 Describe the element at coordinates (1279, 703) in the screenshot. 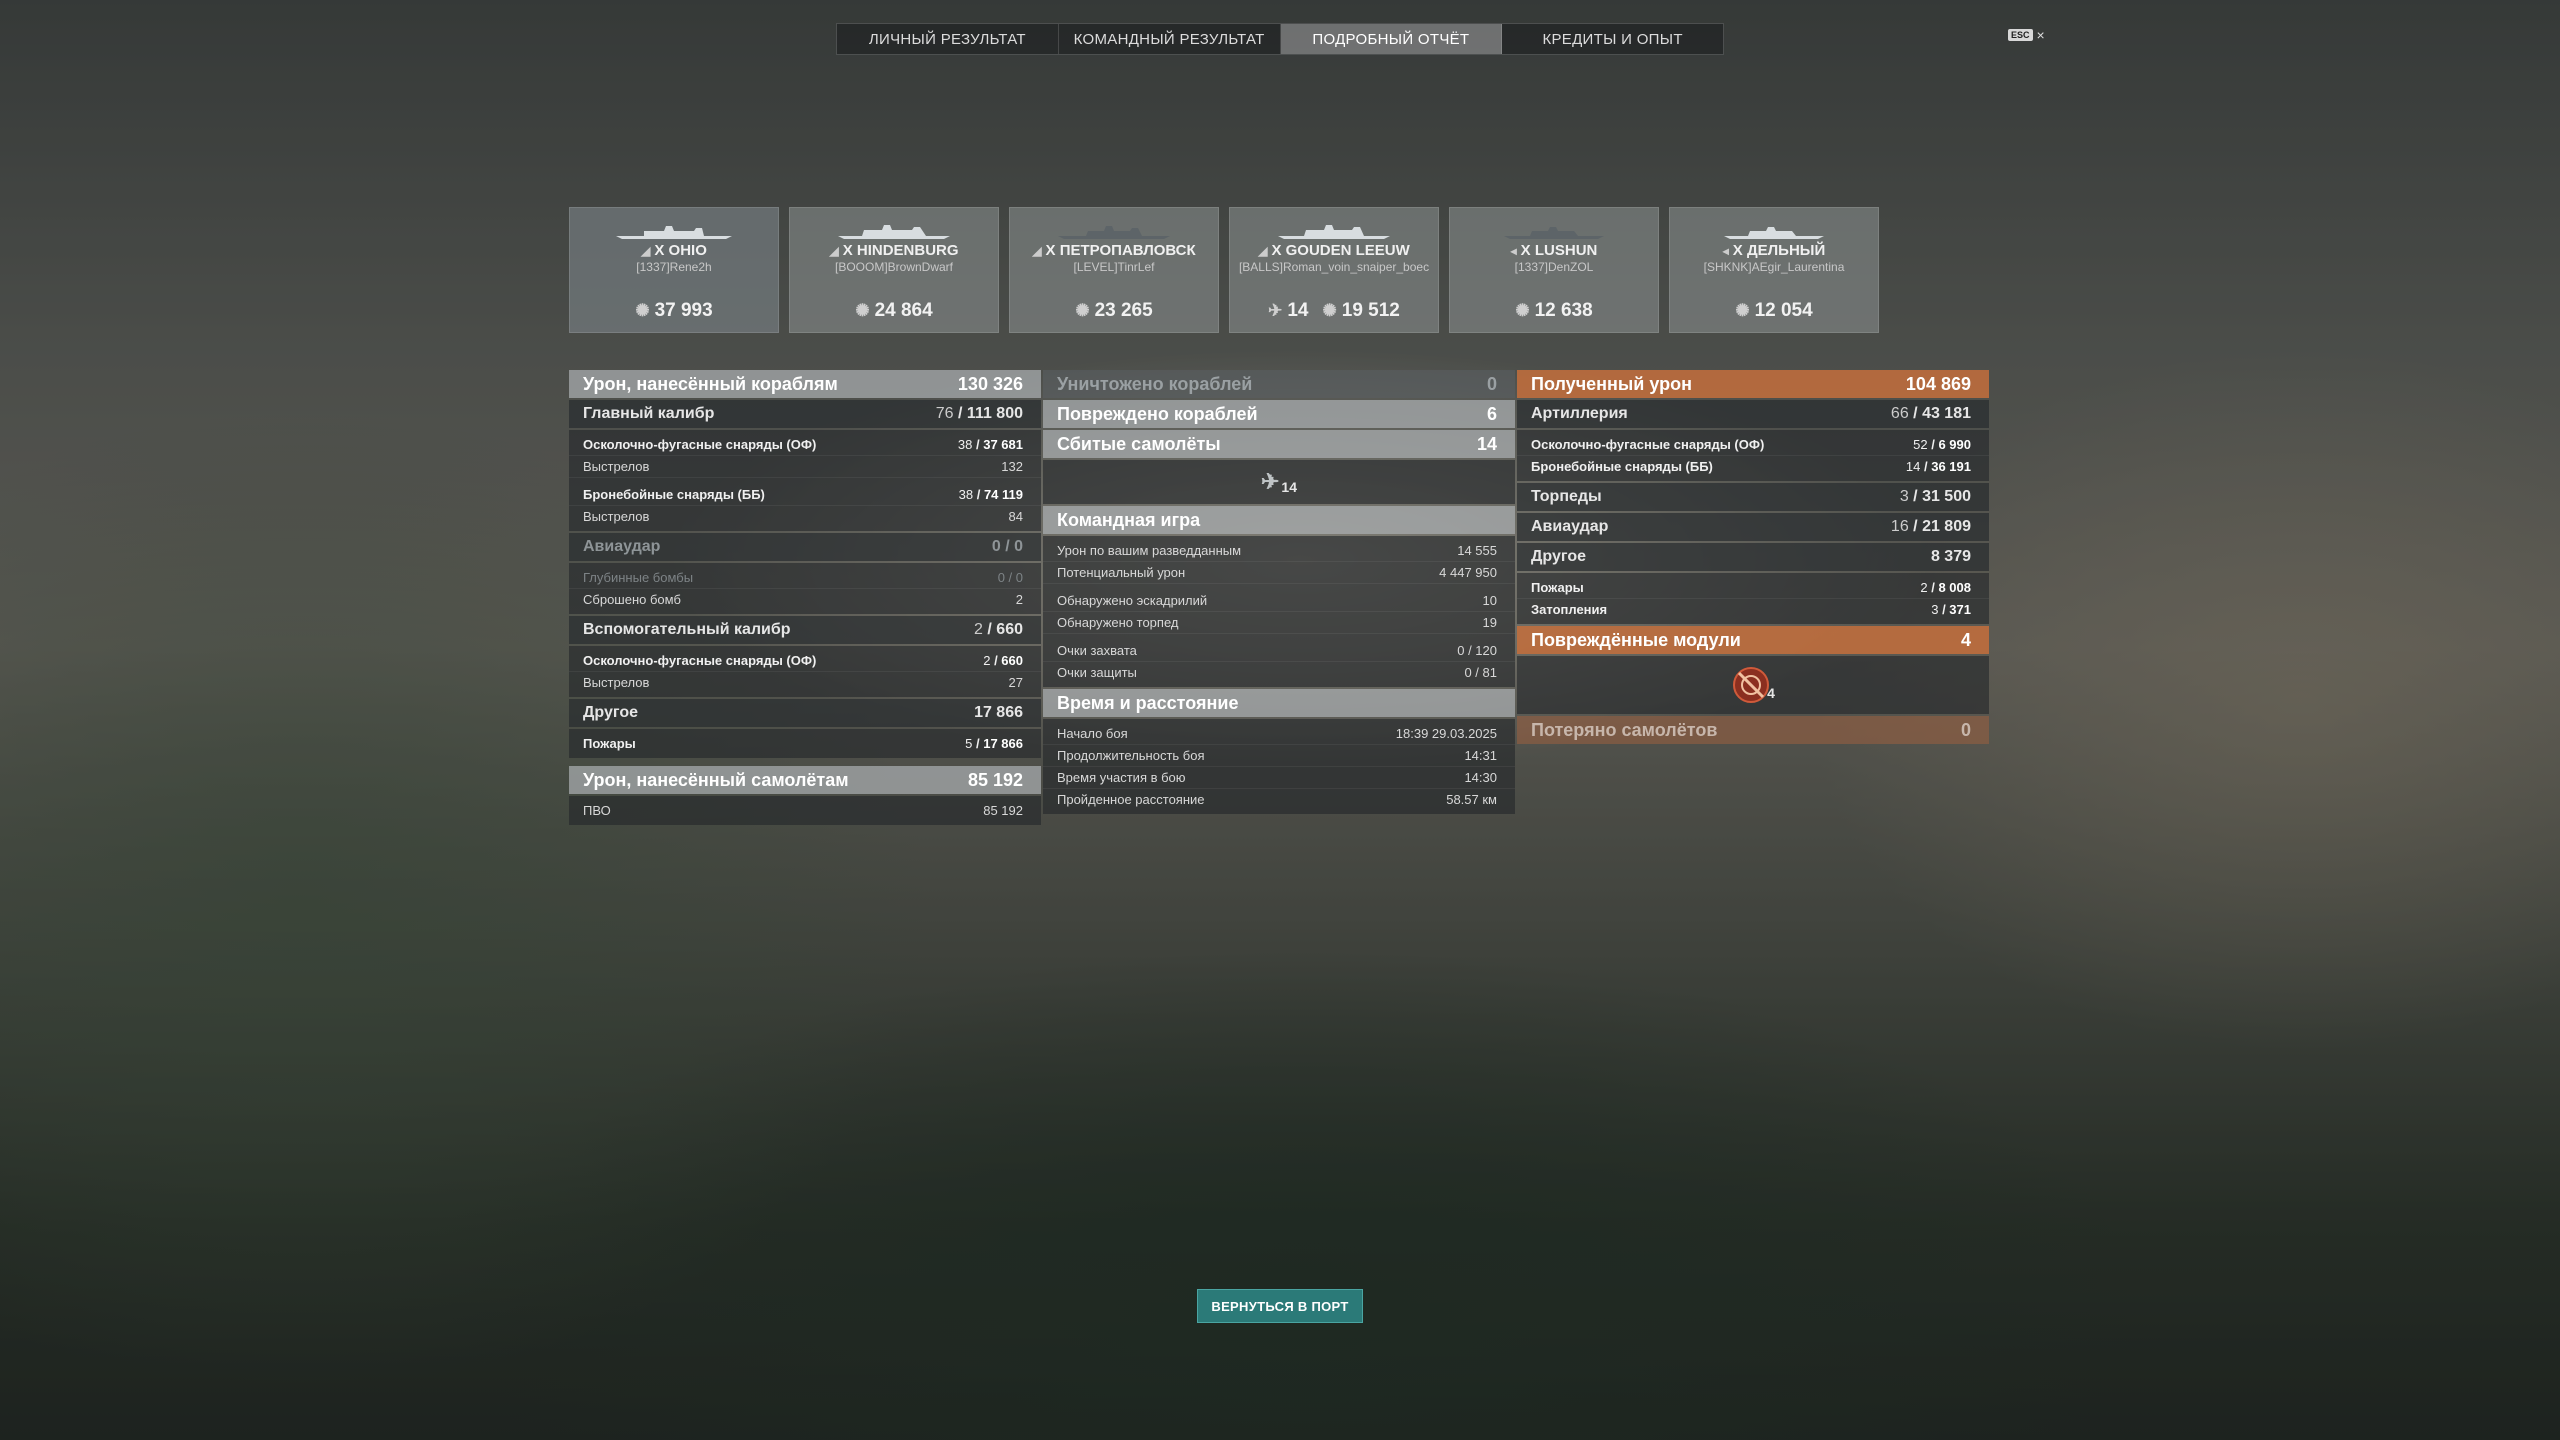

I see `time-distance-header: Время и расстояние` at that location.